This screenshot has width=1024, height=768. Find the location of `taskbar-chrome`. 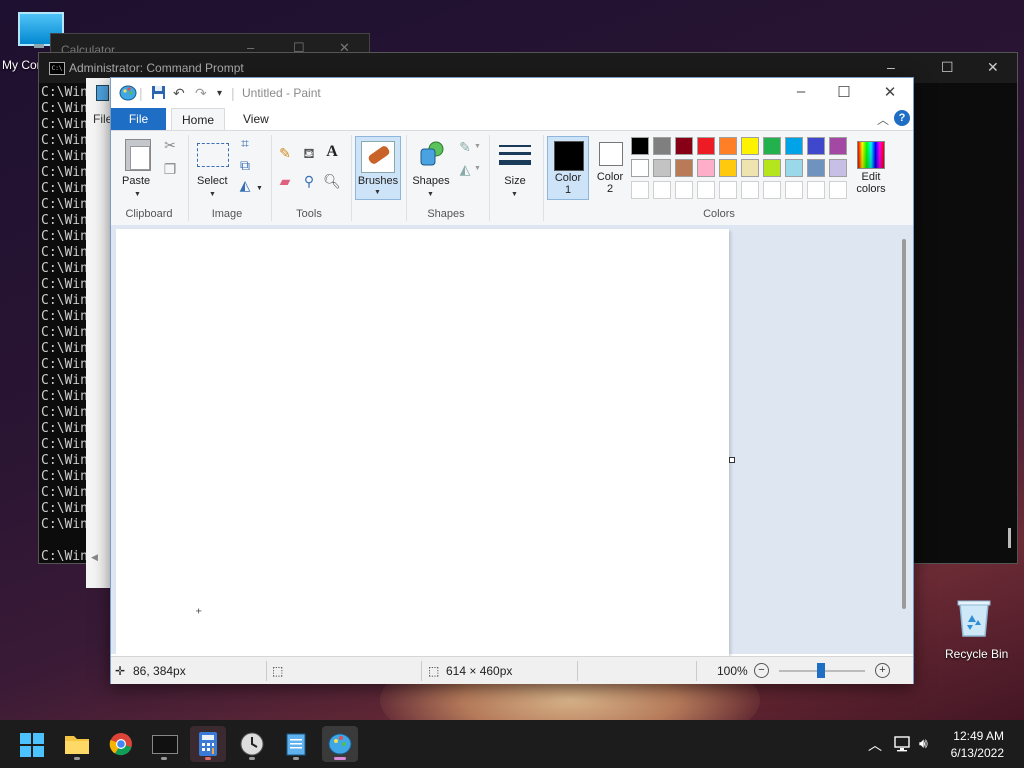

taskbar-chrome is located at coordinates (121, 744).